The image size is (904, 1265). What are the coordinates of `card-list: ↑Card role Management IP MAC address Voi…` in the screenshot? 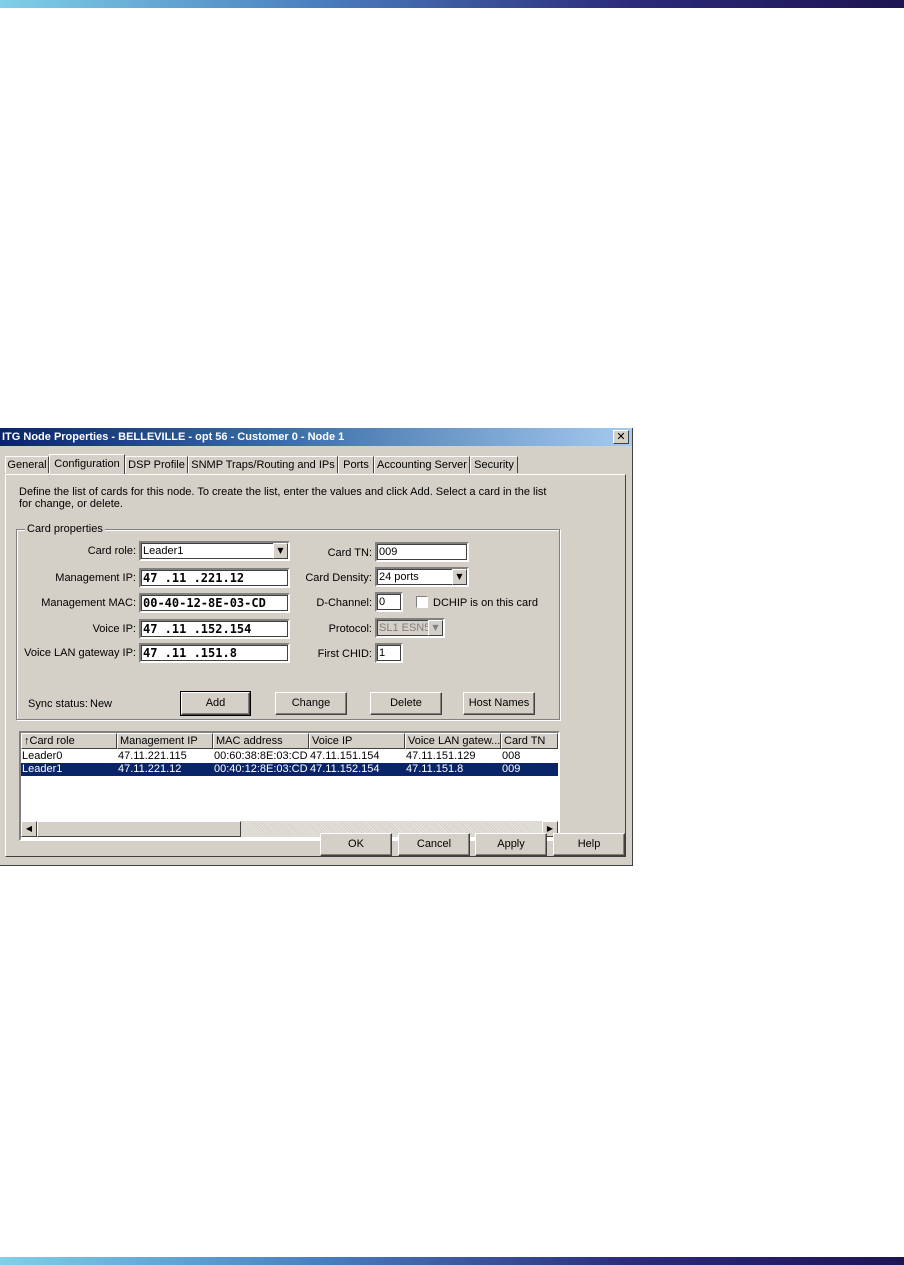 It's located at (289, 786).